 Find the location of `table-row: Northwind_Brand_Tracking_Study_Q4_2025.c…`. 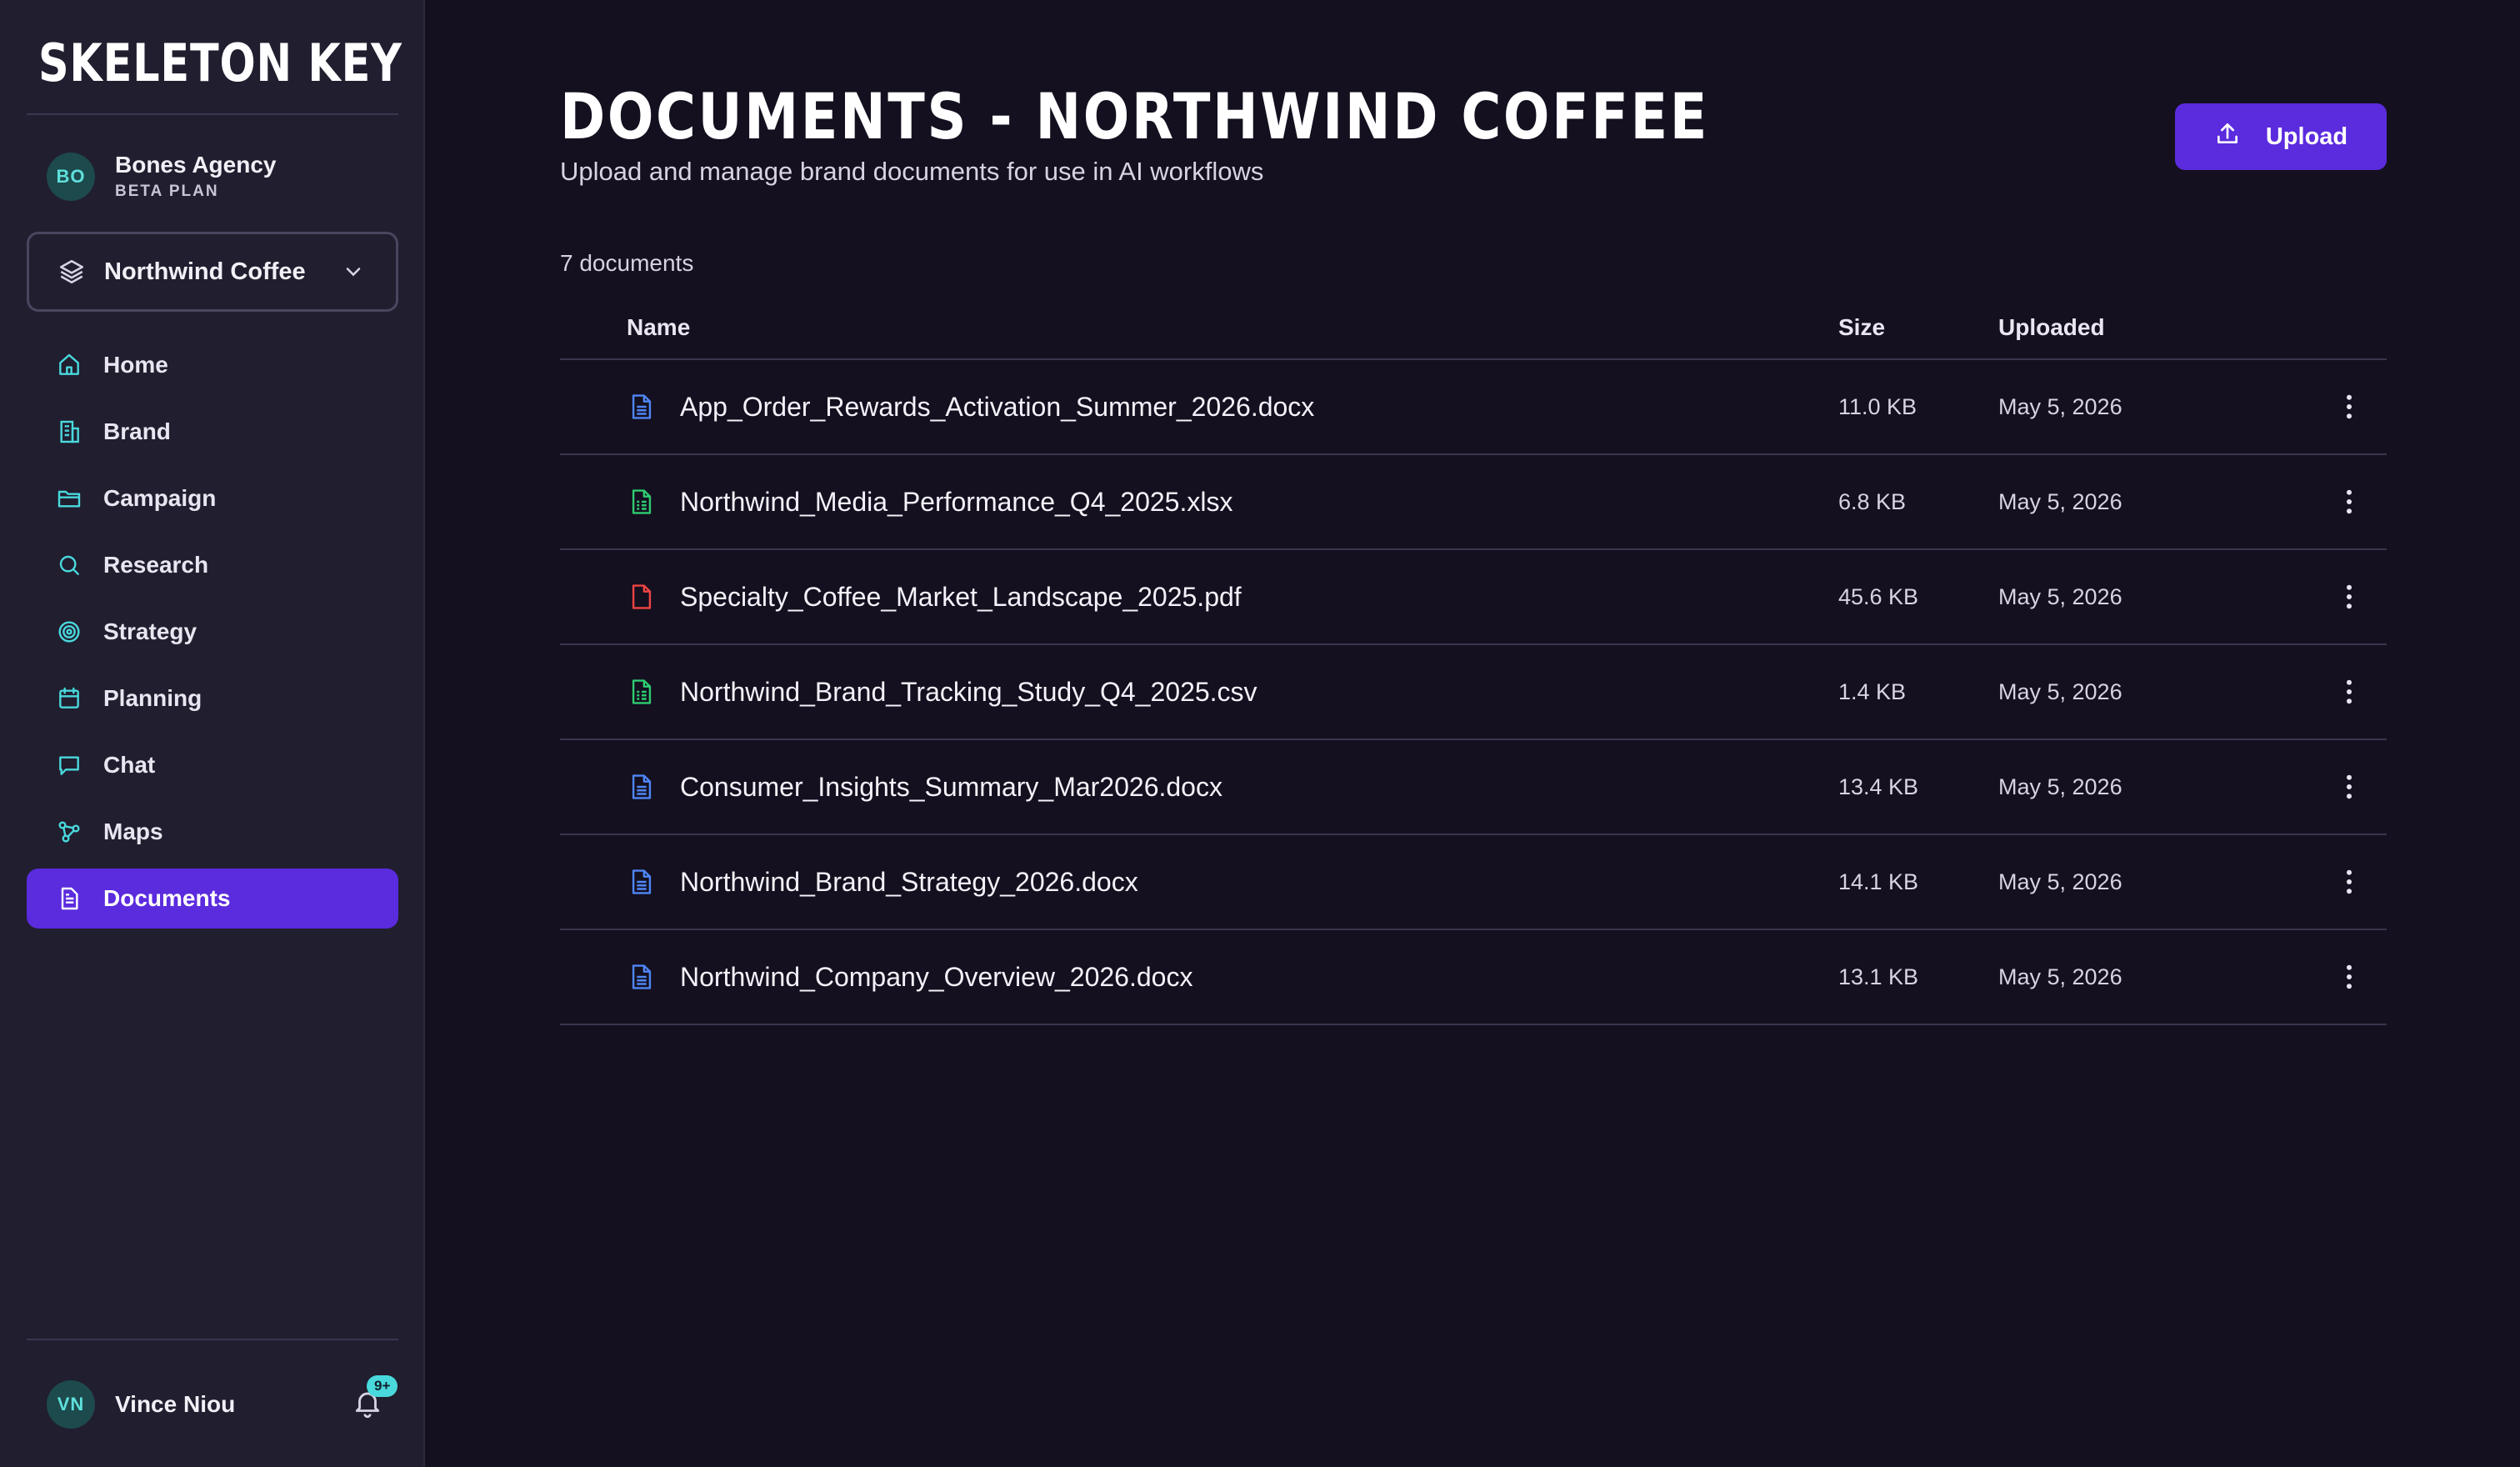

table-row: Northwind_Brand_Tracking_Study_Q4_2025.c… is located at coordinates (1473, 692).